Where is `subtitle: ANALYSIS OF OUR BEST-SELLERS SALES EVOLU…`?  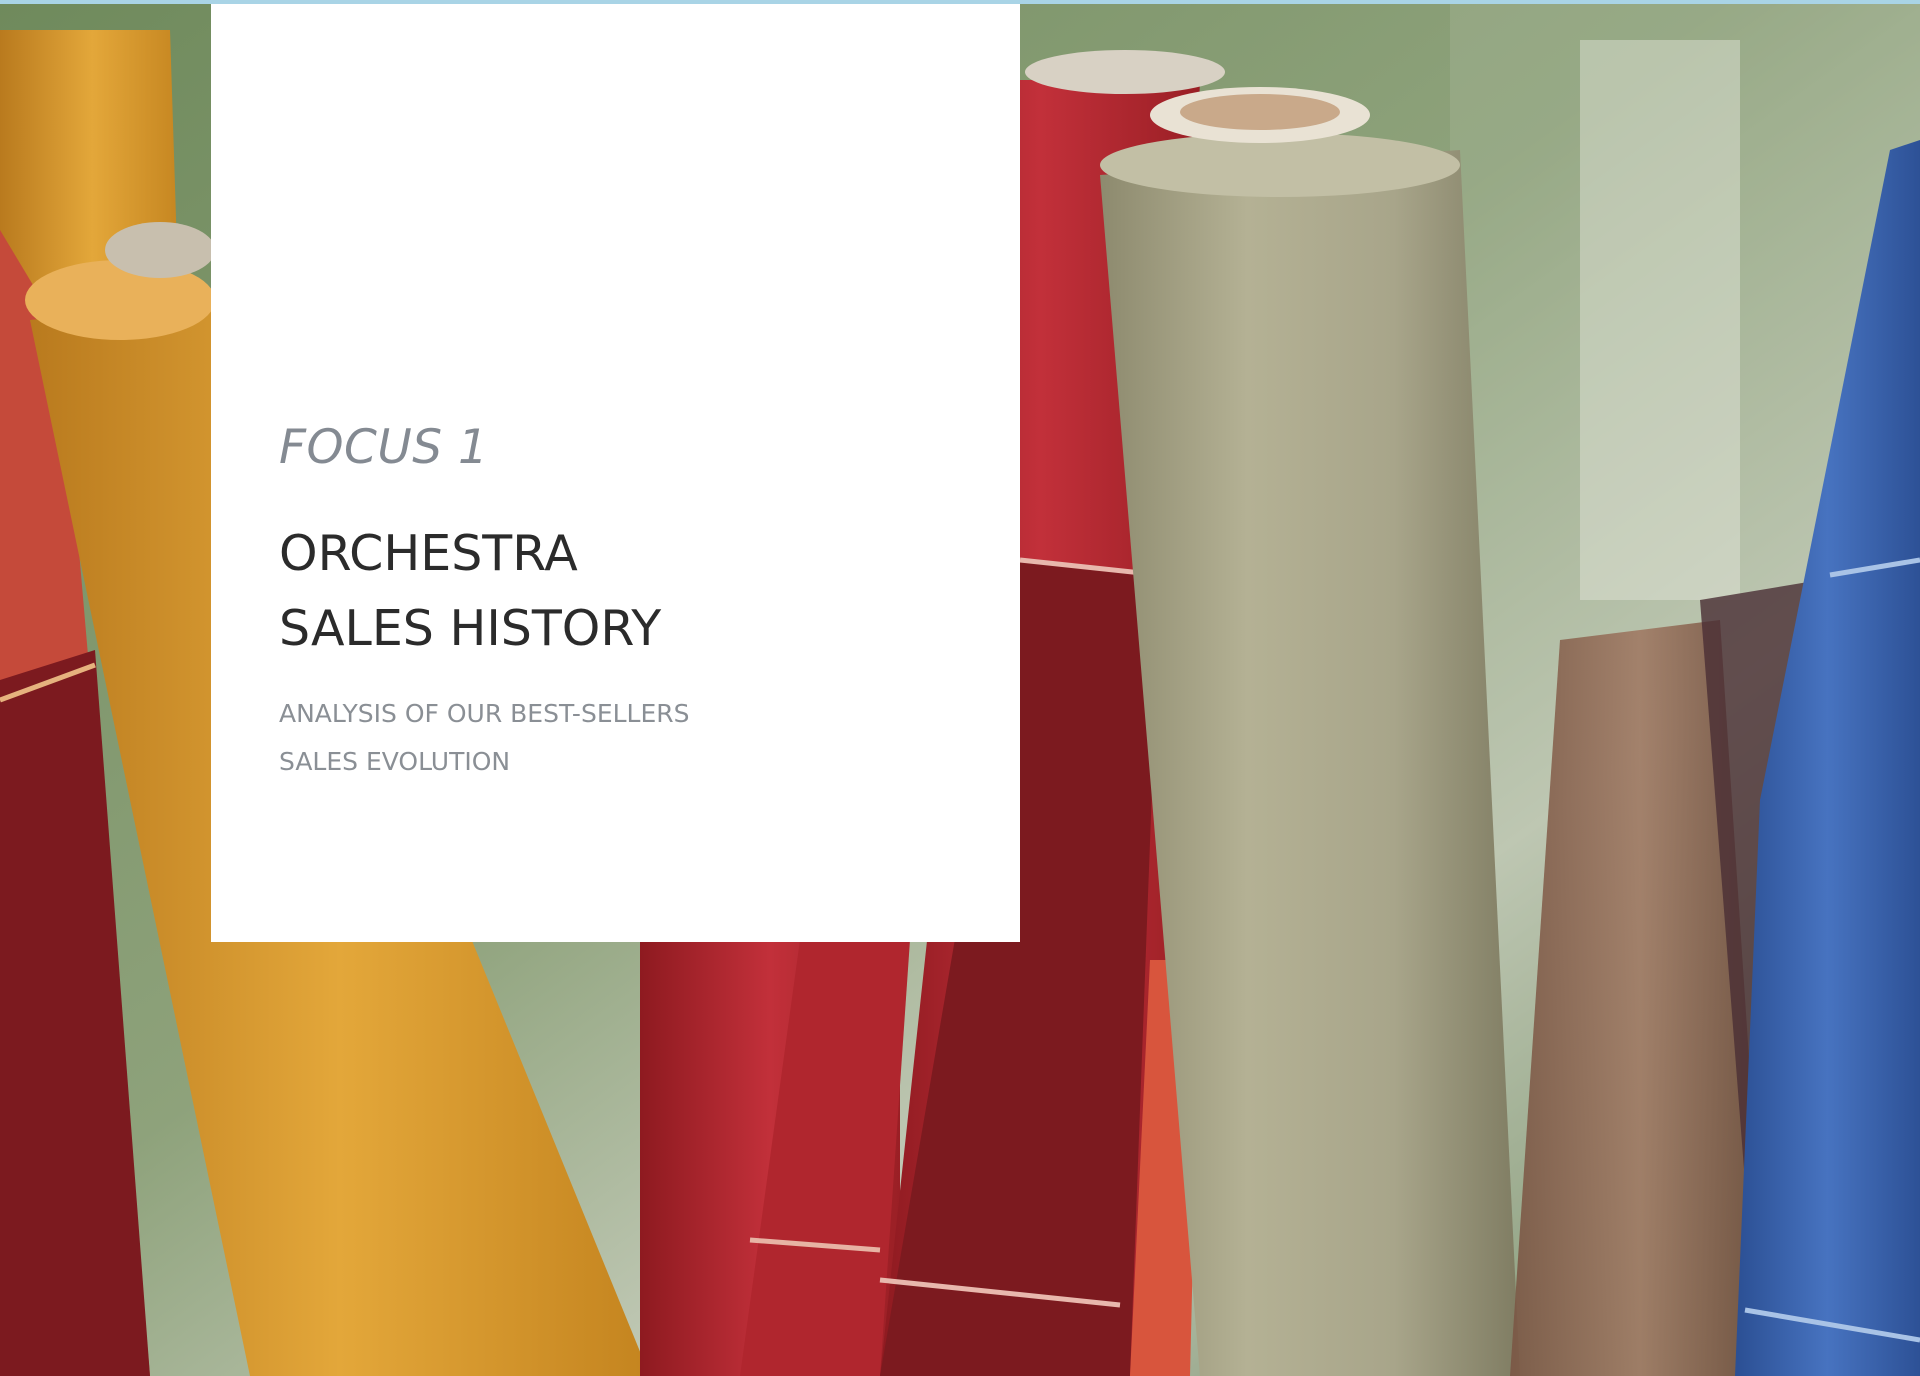 subtitle: ANALYSIS OF OUR BEST-SELLERS SALES EVOLU… is located at coordinates (484, 738).